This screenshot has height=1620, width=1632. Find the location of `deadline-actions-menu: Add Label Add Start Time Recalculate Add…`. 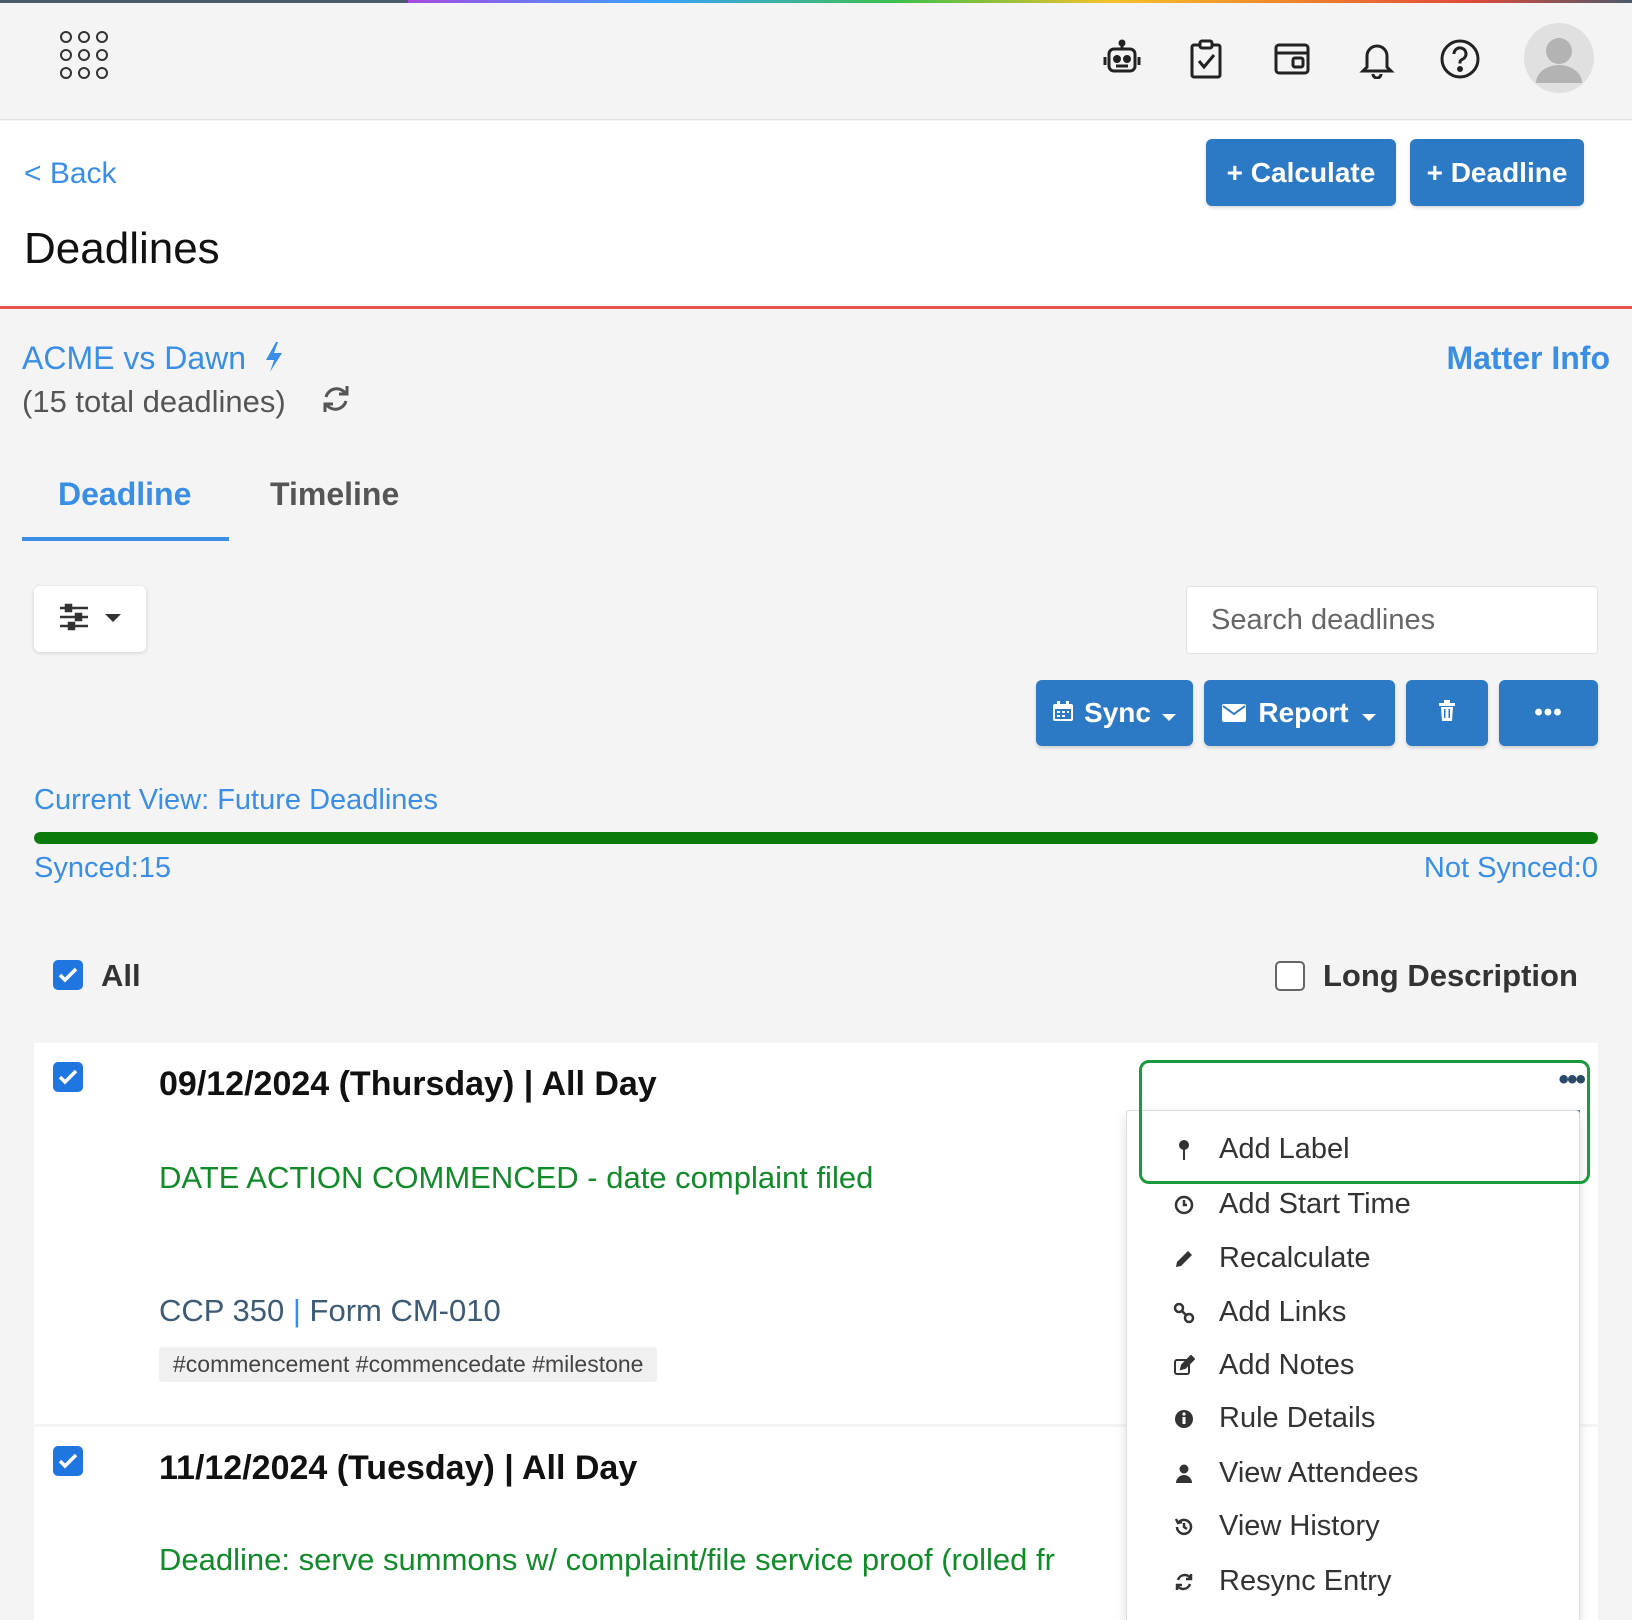

deadline-actions-menu: Add Label Add Start Time Recalculate Add… is located at coordinates (1353, 1365).